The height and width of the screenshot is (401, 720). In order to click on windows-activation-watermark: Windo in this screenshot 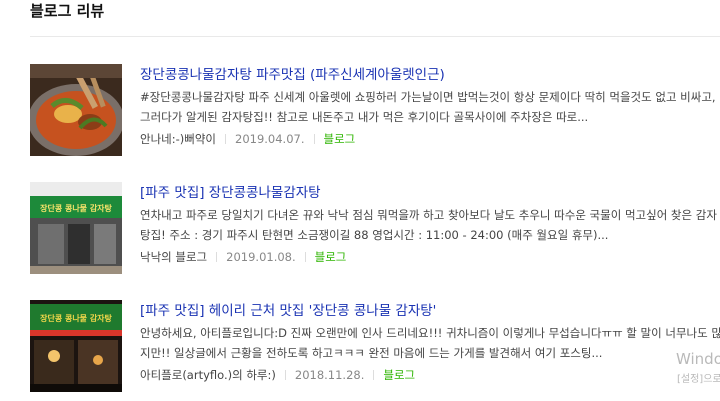, I will do `click(698, 359)`.